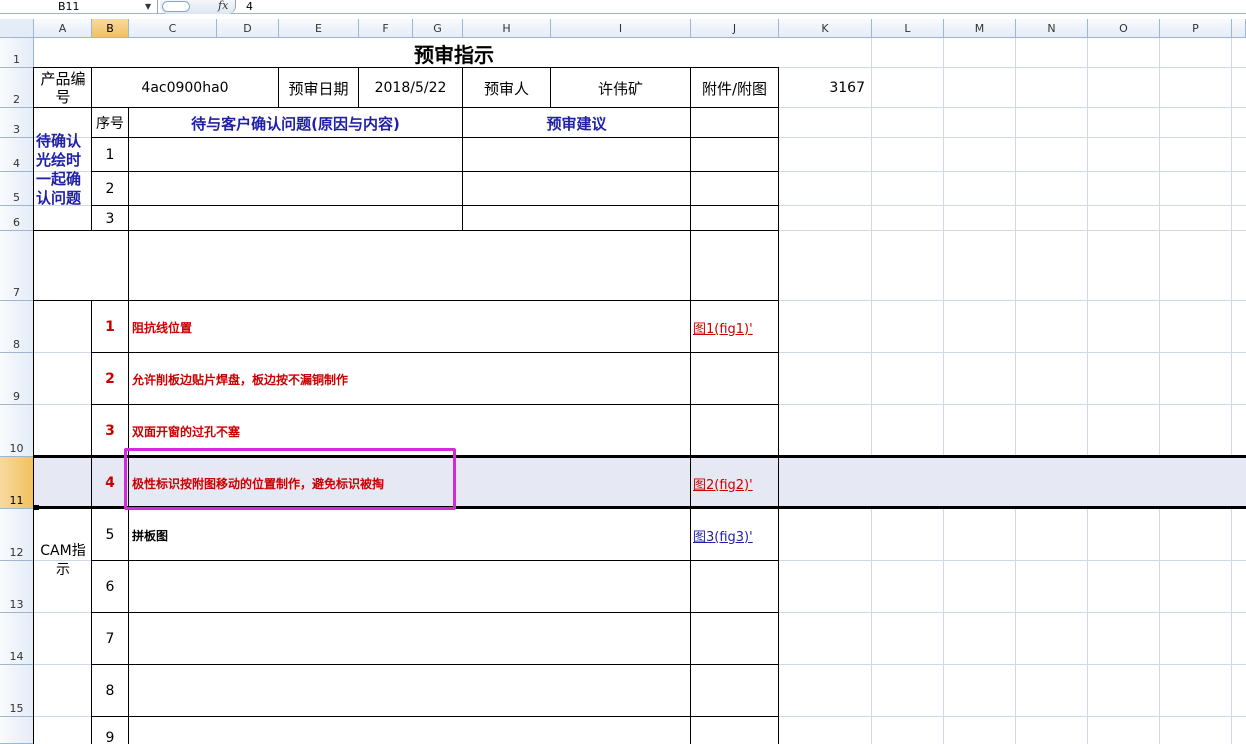  I want to click on cam-row-6-no: 6, so click(110, 587).